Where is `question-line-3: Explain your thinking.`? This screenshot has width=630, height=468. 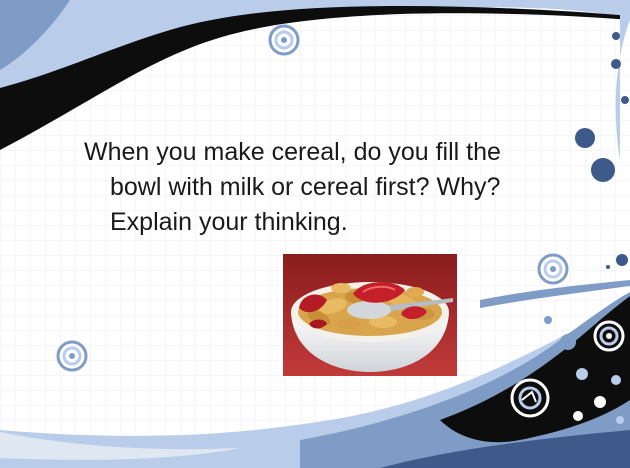 question-line-3: Explain your thinking. is located at coordinates (229, 222).